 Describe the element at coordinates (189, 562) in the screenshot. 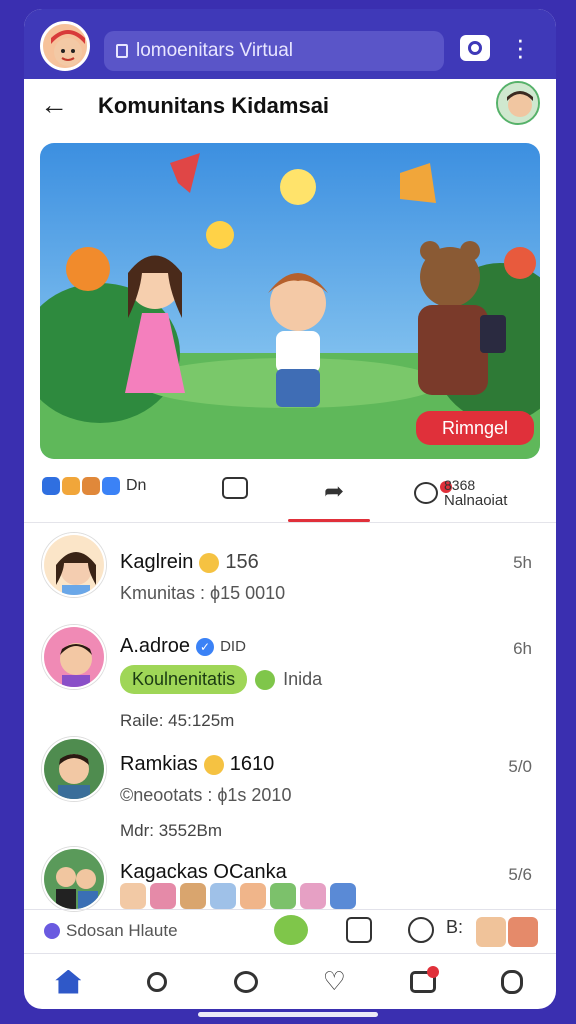

I see `feed-name: Kaglrein 156` at that location.